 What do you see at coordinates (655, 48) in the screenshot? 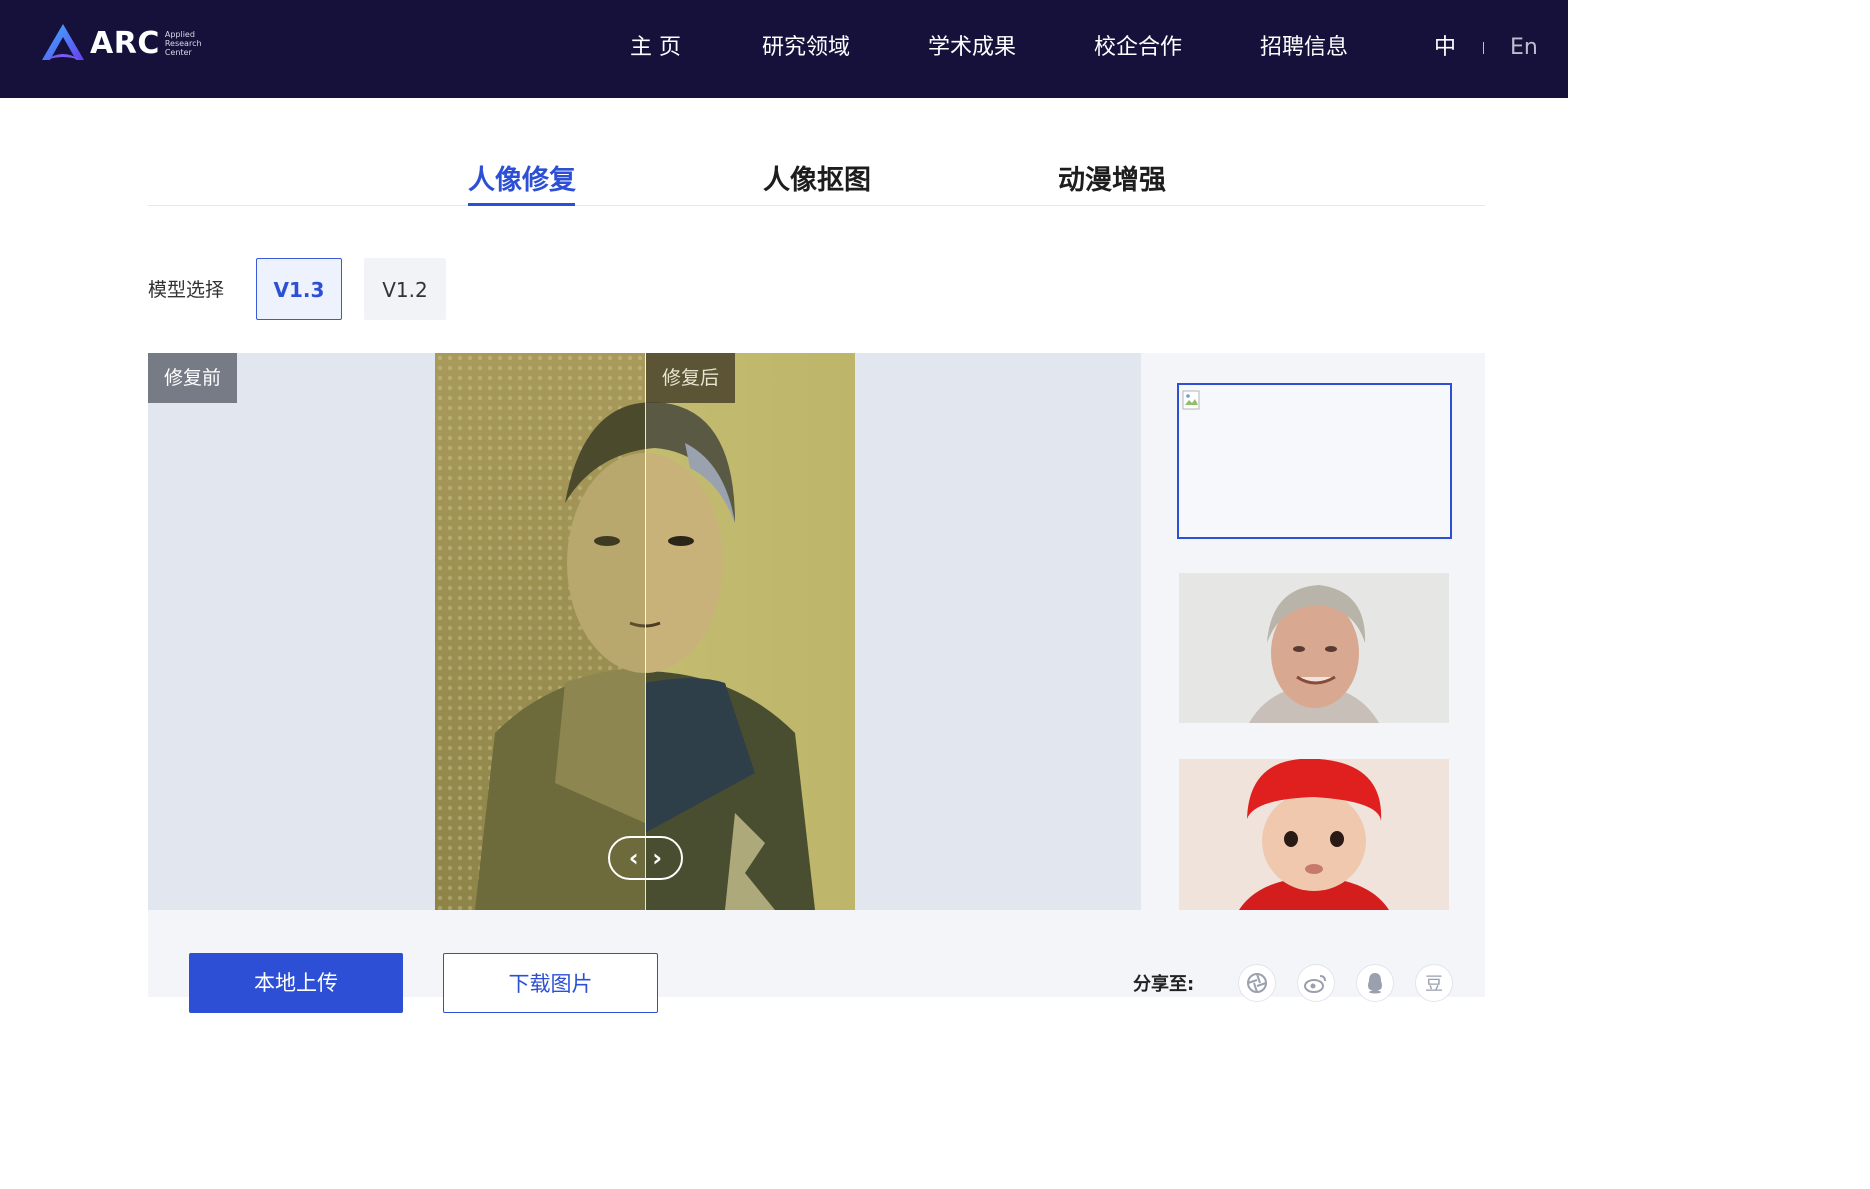
I see `nav-home: 主 页` at bounding box center [655, 48].